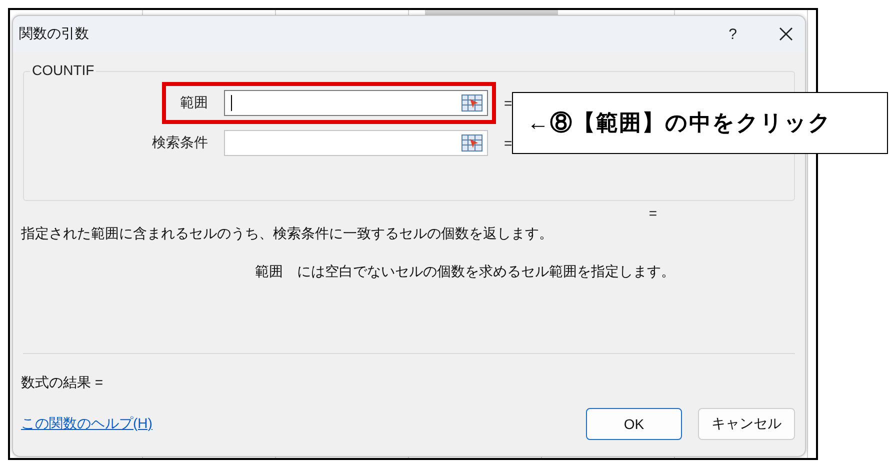 The height and width of the screenshot is (465, 896). What do you see at coordinates (180, 143) in the screenshot?
I see `argument-label: 検索条件` at bounding box center [180, 143].